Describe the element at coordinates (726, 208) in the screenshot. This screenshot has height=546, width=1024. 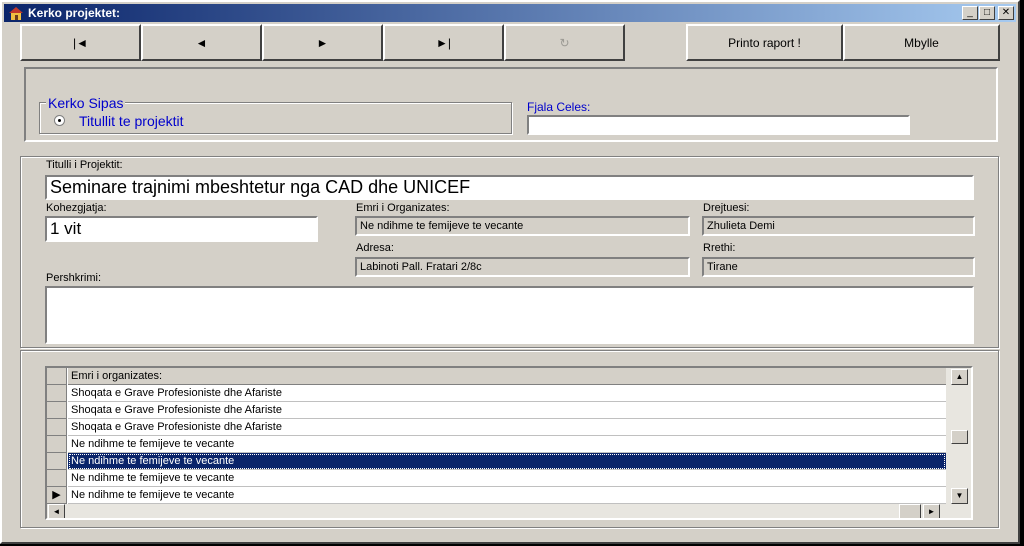
I see `director-label: Drejtuesi:` at that location.